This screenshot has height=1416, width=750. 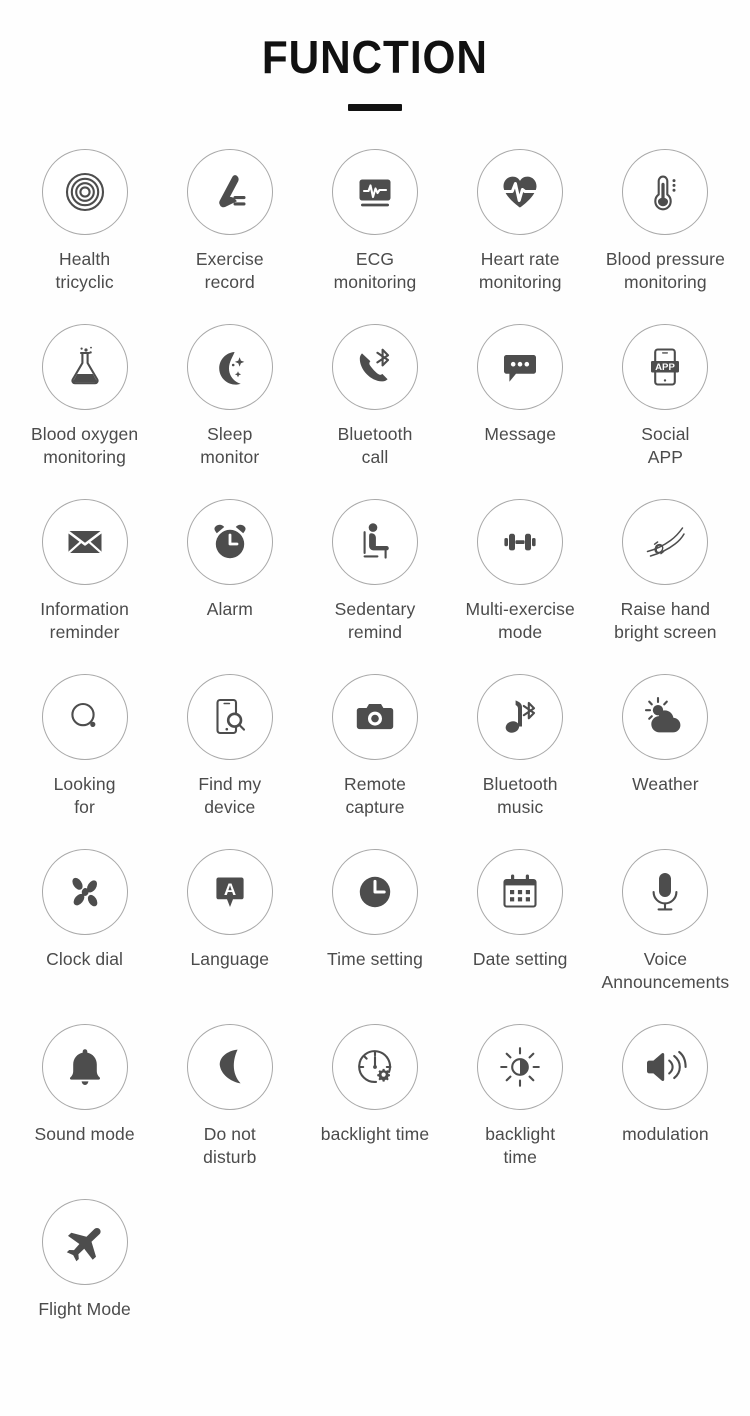 What do you see at coordinates (665, 586) in the screenshot?
I see `feature-item: Raise hand bright screen` at bounding box center [665, 586].